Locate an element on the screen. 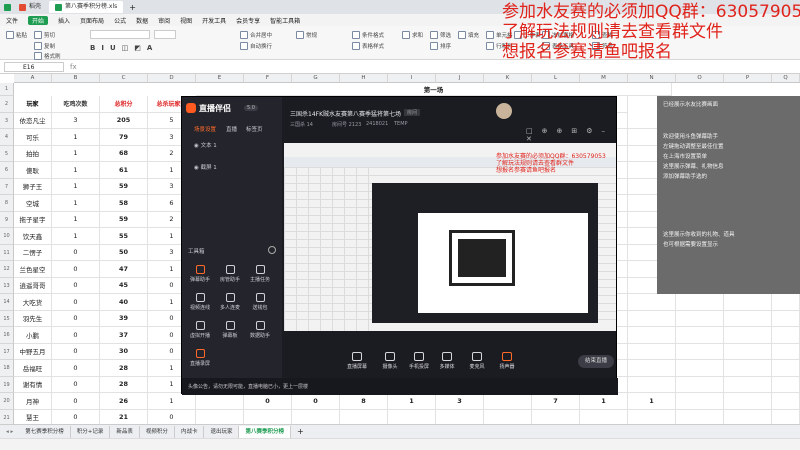  table-cell: 慧王 is located at coordinates (33, 416).